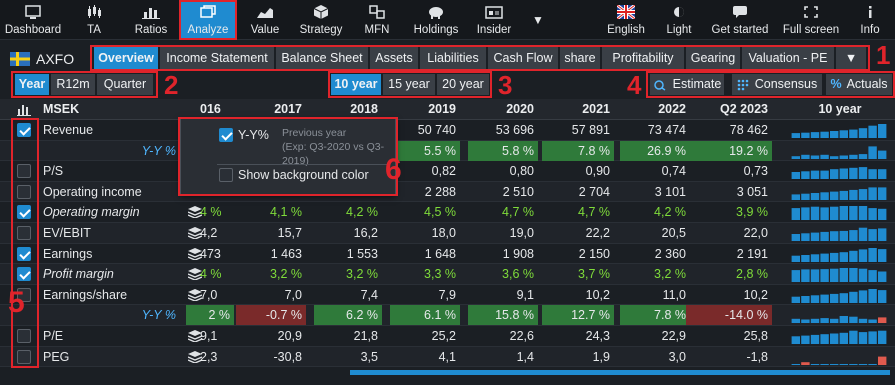 The image size is (895, 385). What do you see at coordinates (94, 30) in the screenshot?
I see `nav-label: TA` at bounding box center [94, 30].